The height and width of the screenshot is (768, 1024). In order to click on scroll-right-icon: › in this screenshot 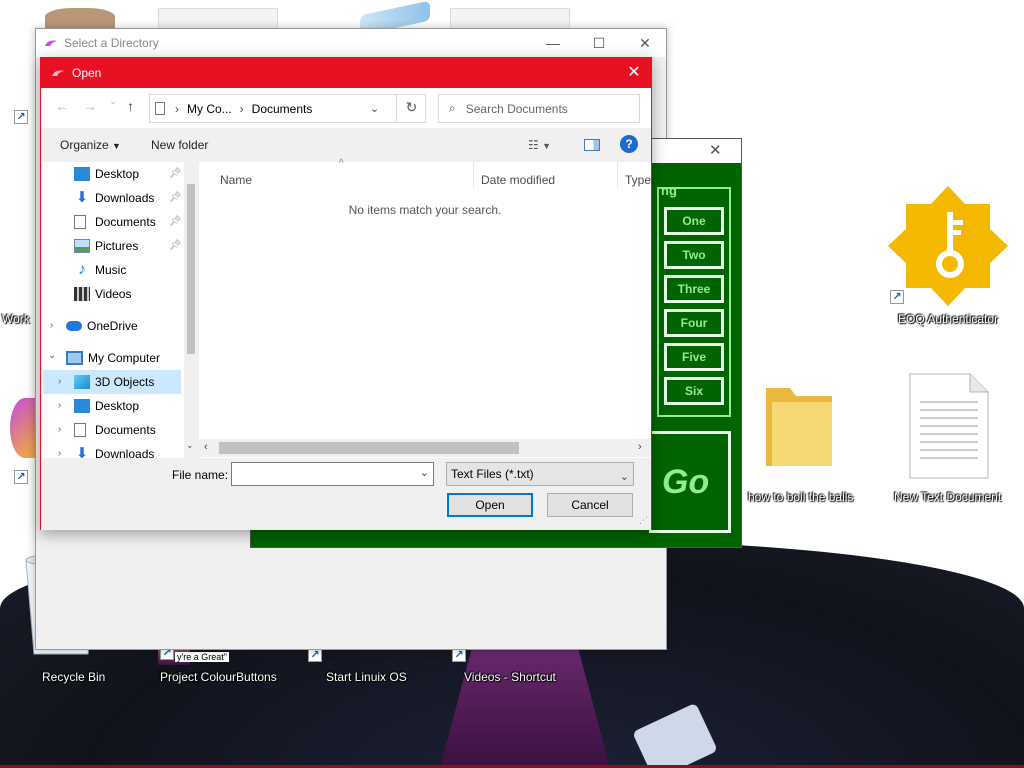, I will do `click(640, 447)`.